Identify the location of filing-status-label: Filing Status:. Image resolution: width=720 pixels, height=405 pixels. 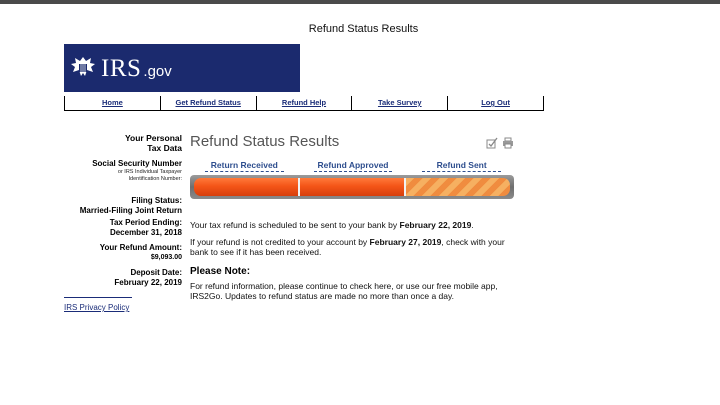
(156, 200).